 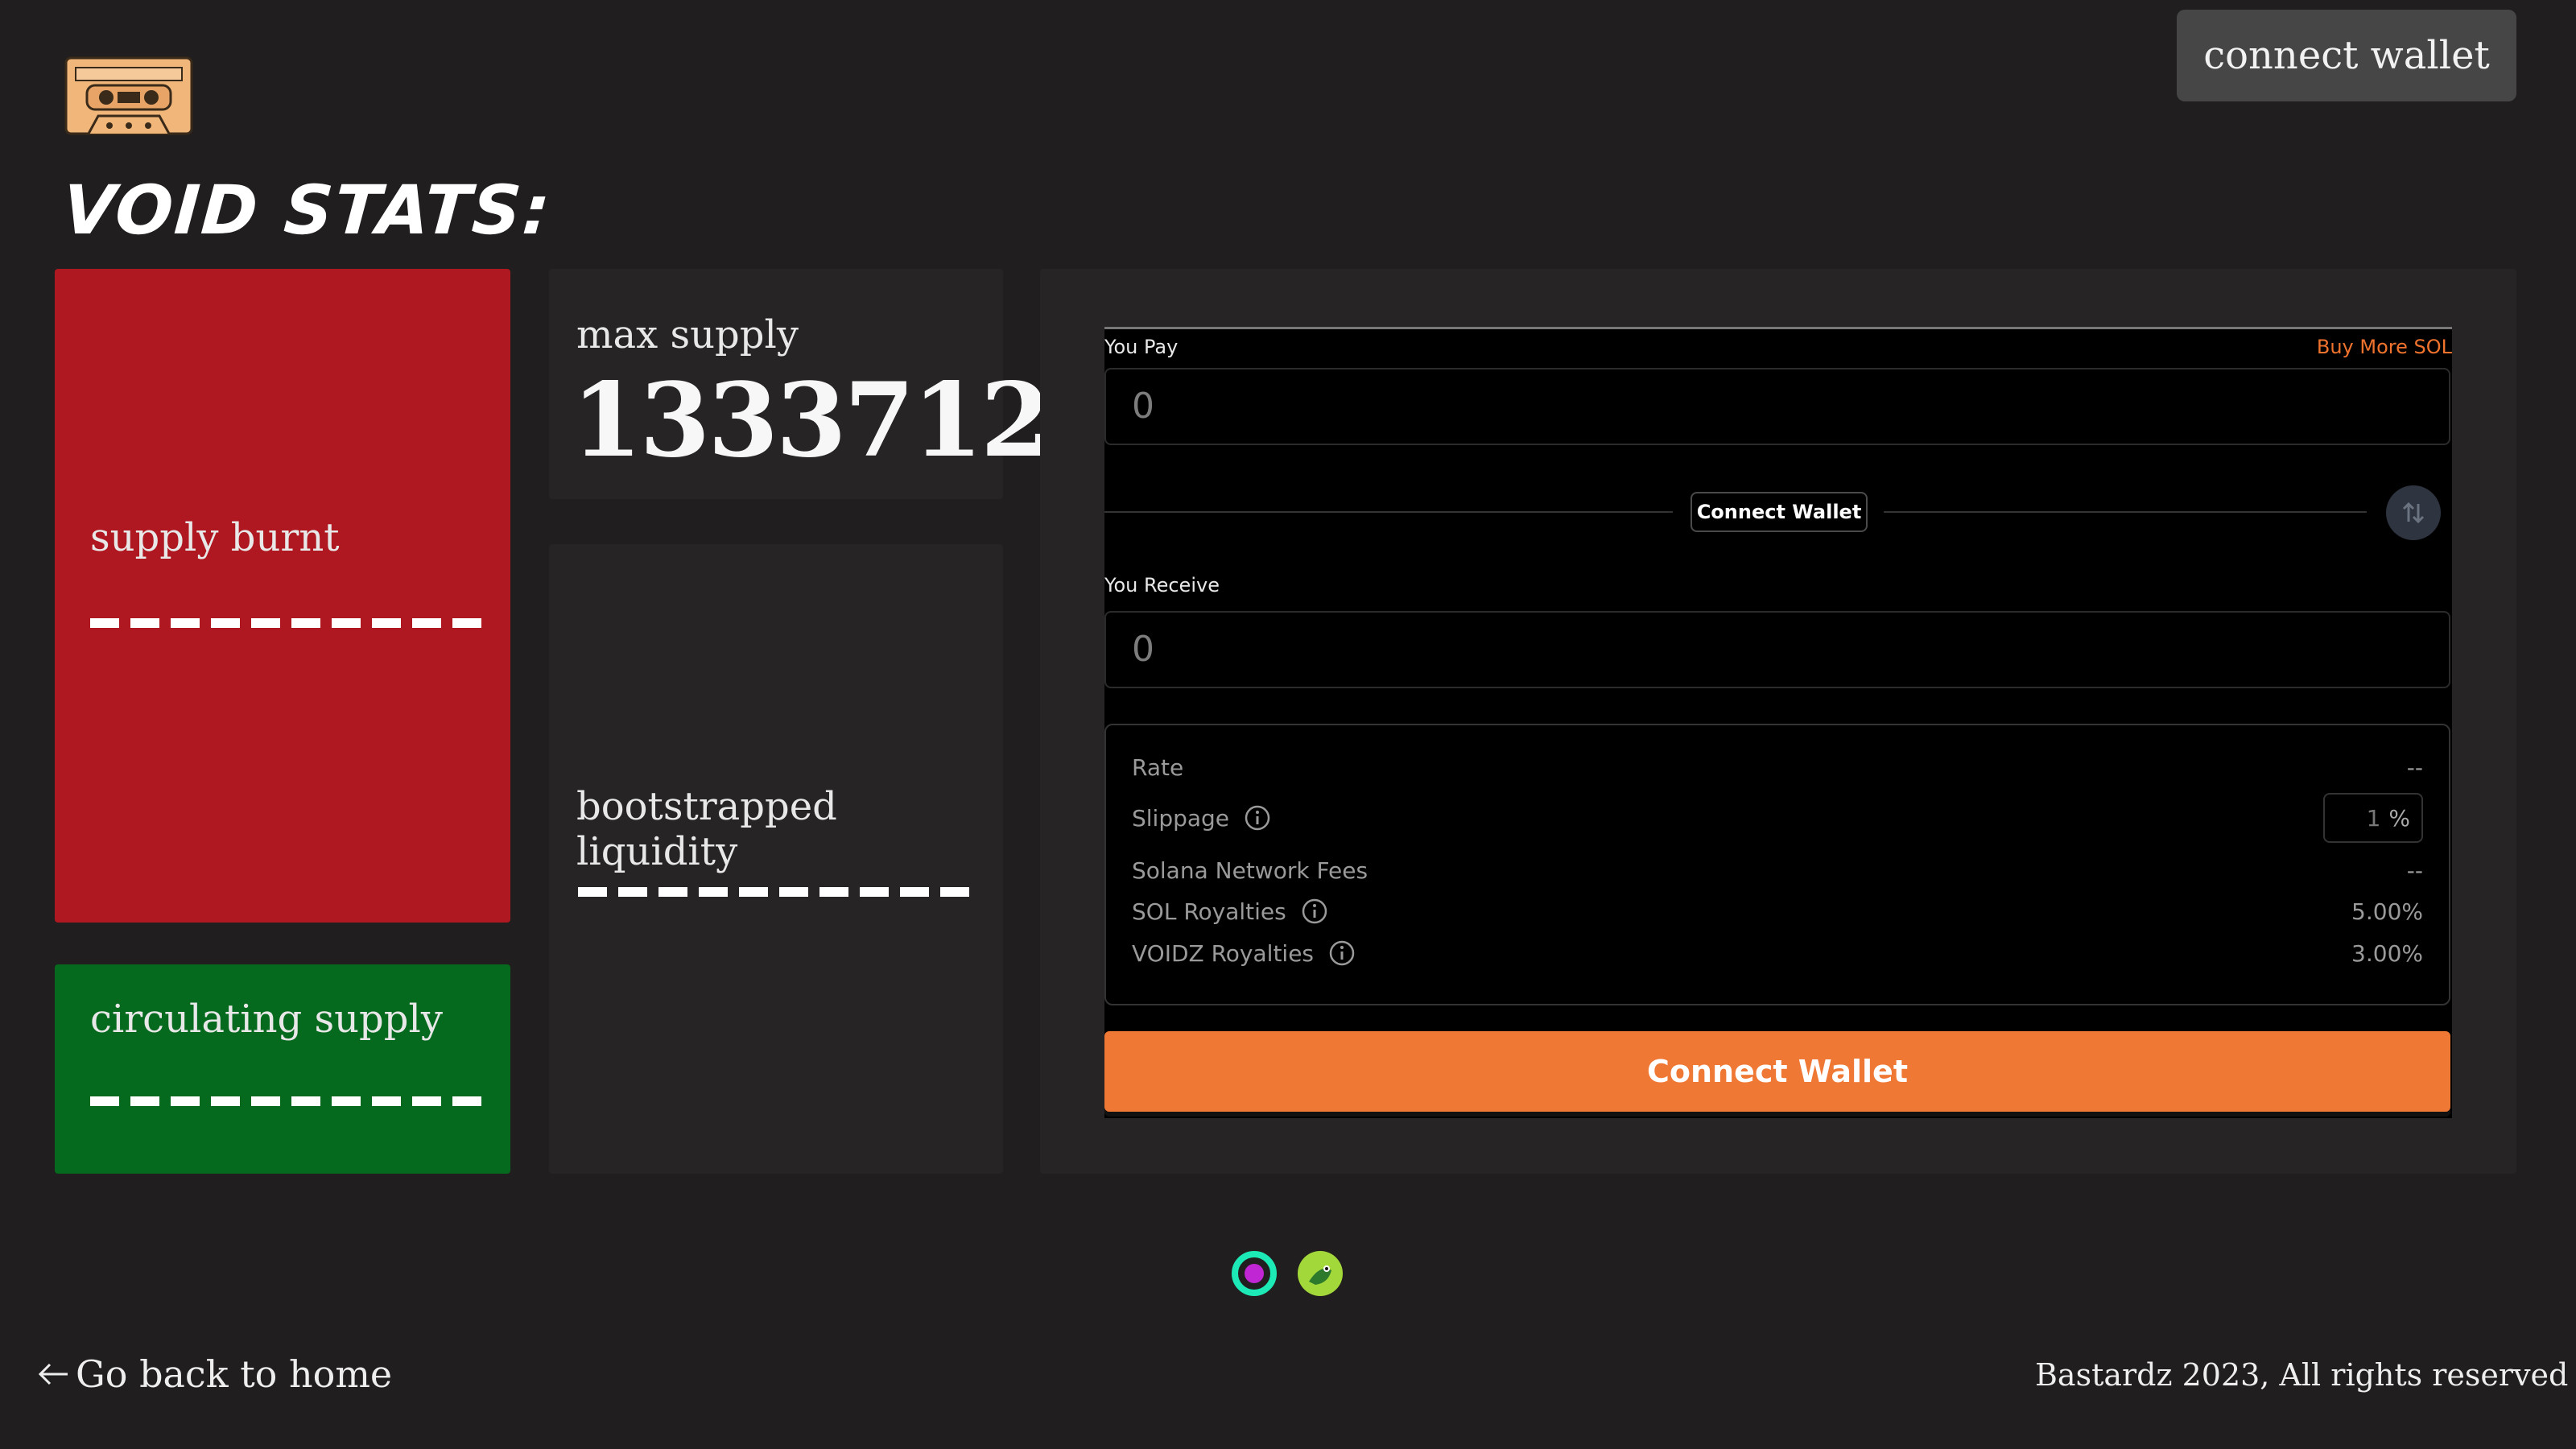 I want to click on slippage-value: 1, so click(x=2373, y=818).